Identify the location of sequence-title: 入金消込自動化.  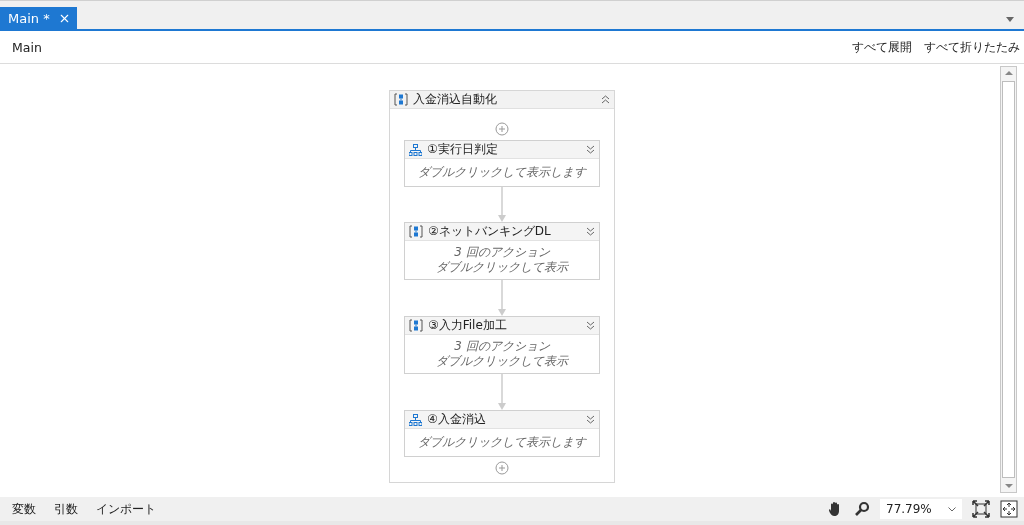
(455, 99).